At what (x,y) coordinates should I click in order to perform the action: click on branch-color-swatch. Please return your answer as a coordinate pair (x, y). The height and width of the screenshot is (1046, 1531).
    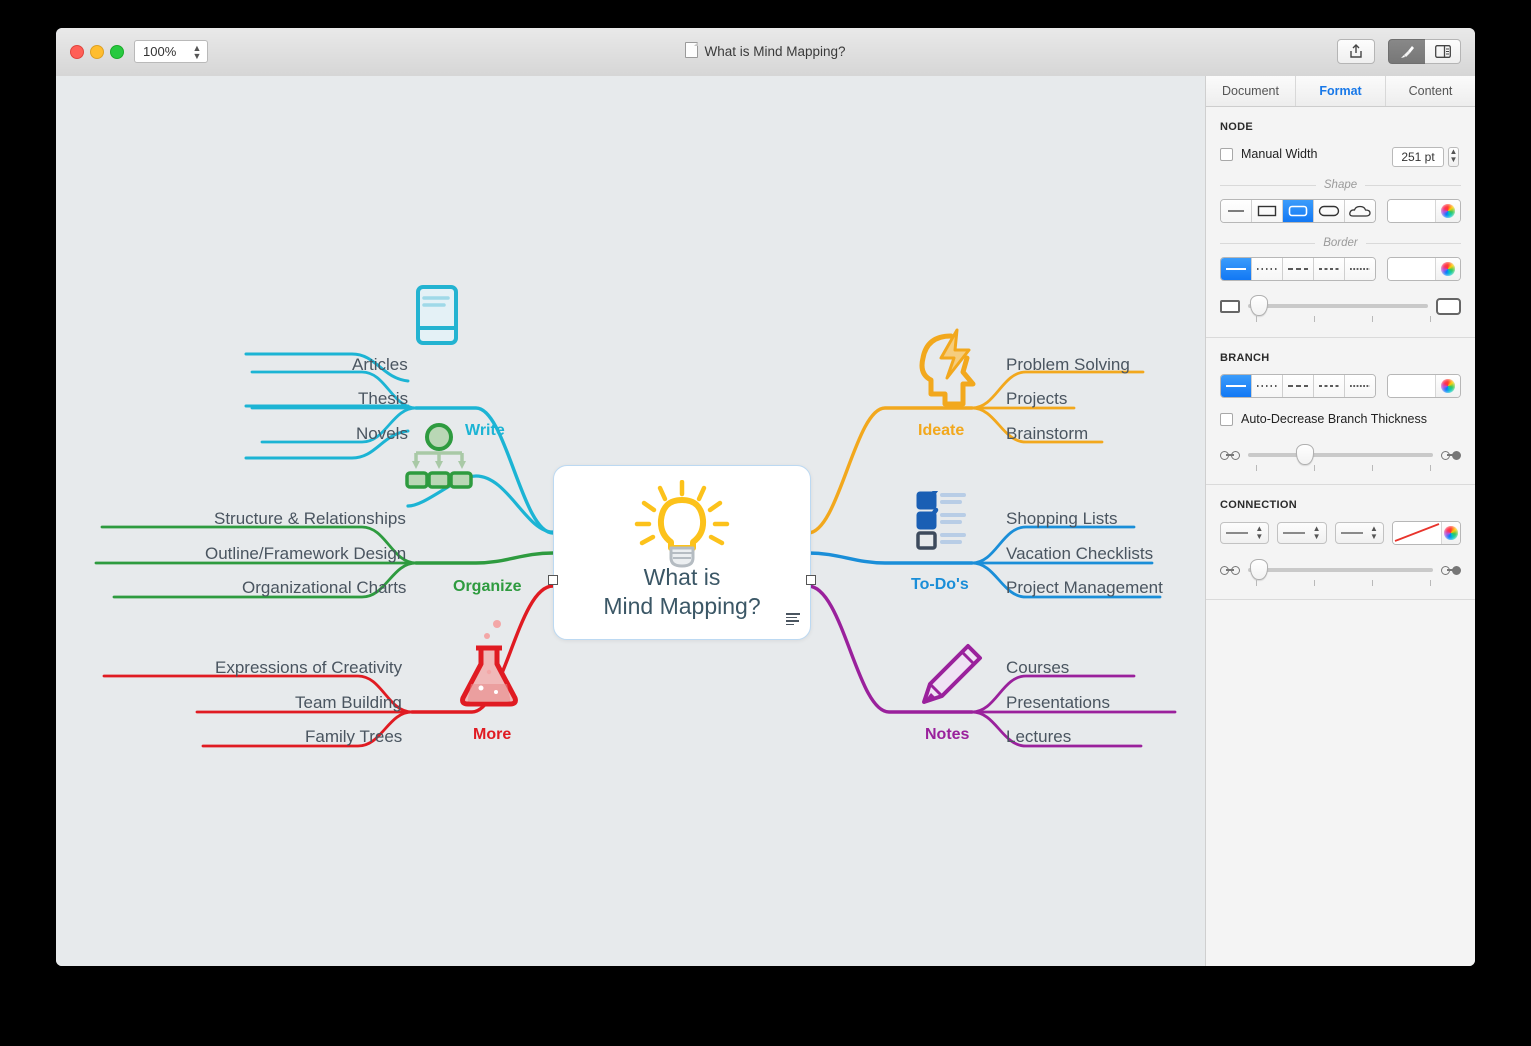
    Looking at the image, I should click on (1411, 386).